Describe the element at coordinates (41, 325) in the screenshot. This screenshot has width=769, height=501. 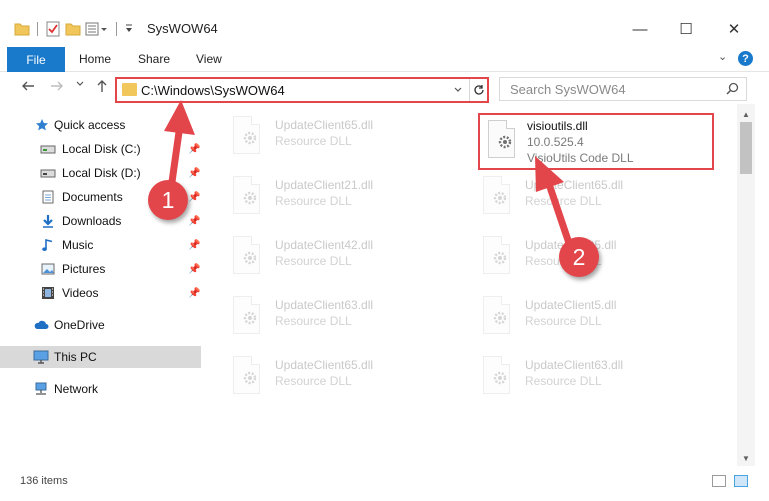
I see `cloud-icon` at that location.